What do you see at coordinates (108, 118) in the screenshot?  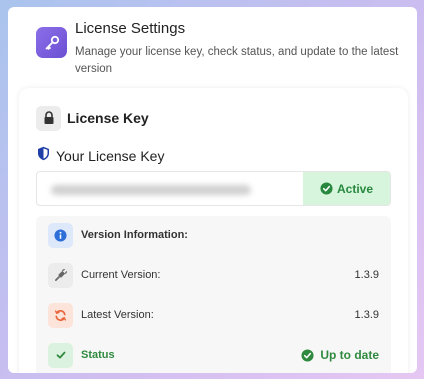 I see `license-key-title: License Key` at bounding box center [108, 118].